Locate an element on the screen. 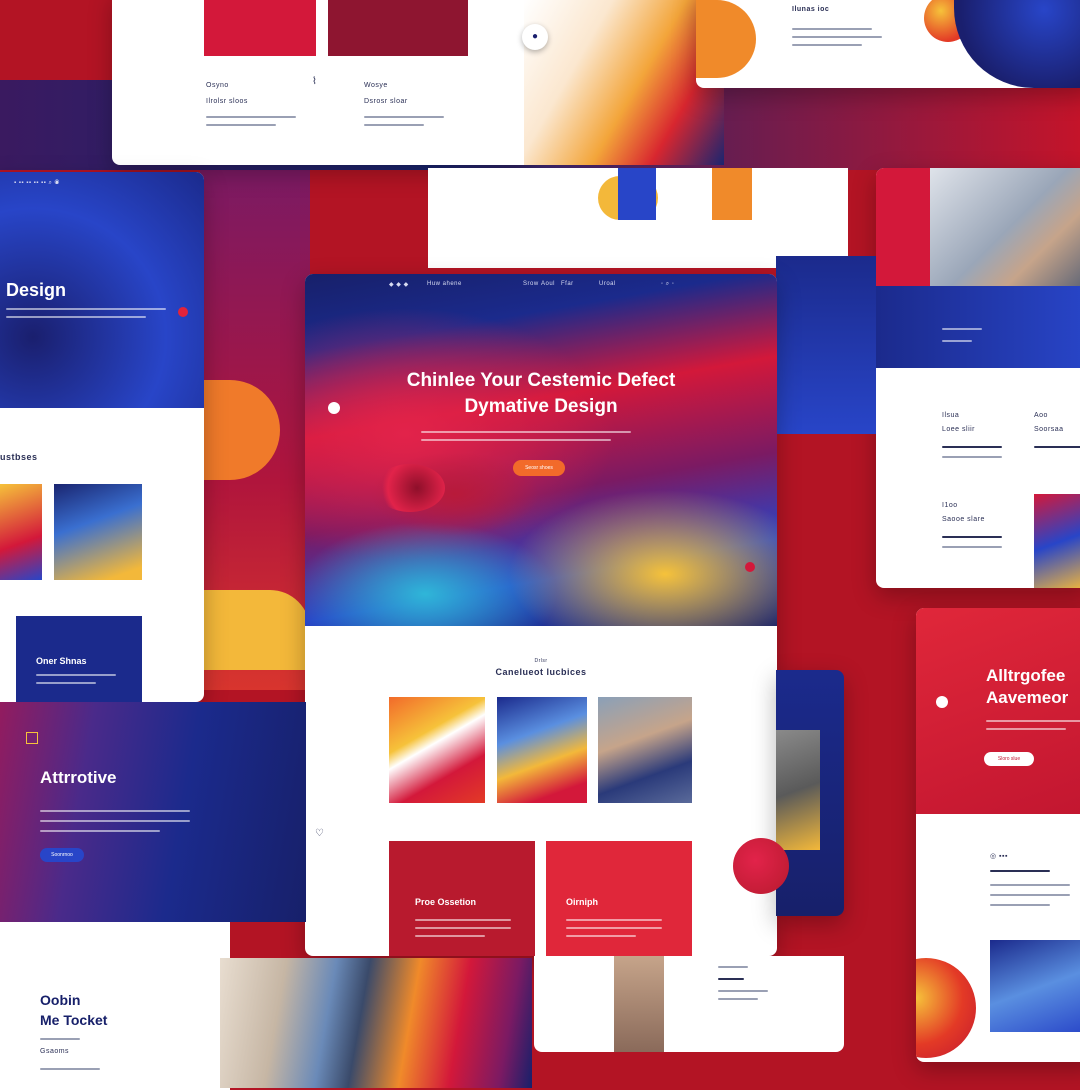 The height and width of the screenshot is (1090, 1080). bottom-left-button: Soonrnoo is located at coordinates (62, 855).